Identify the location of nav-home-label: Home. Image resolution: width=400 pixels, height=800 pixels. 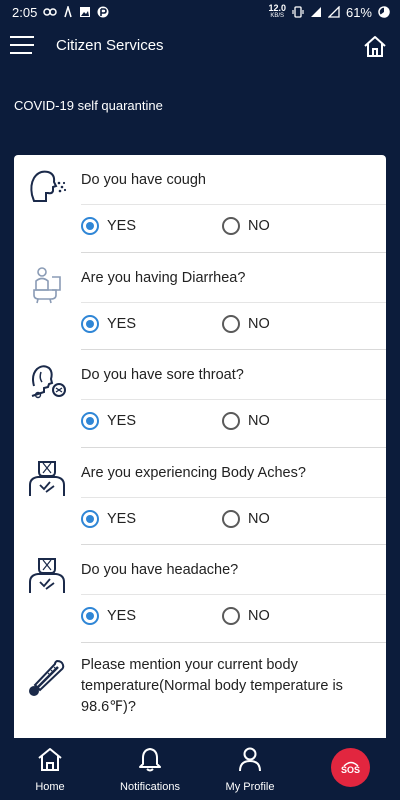
(50, 787).